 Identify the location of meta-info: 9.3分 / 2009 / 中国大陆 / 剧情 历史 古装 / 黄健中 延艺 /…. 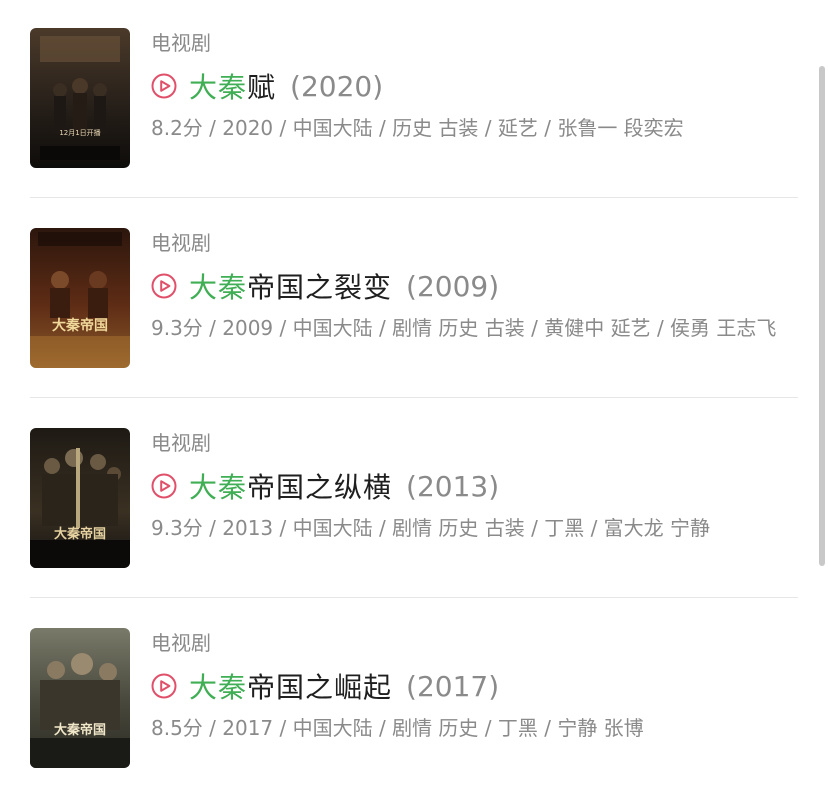
(464, 328).